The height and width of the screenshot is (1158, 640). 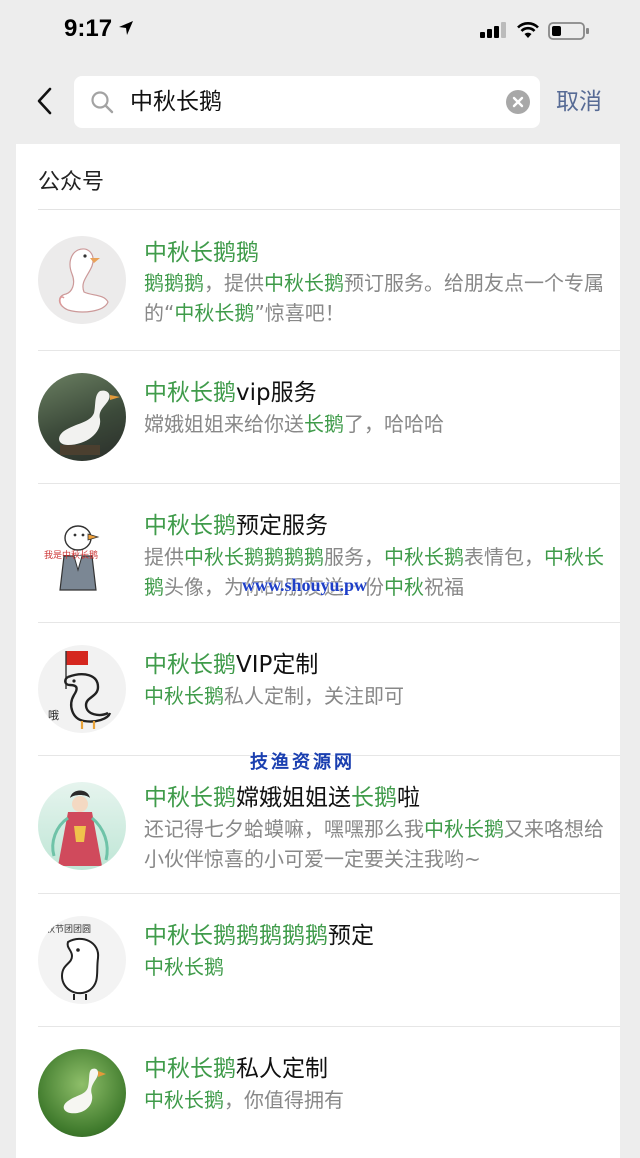 What do you see at coordinates (201, 253) in the screenshot?
I see `highlighted-keyword: 中秋长鹅鹅` at bounding box center [201, 253].